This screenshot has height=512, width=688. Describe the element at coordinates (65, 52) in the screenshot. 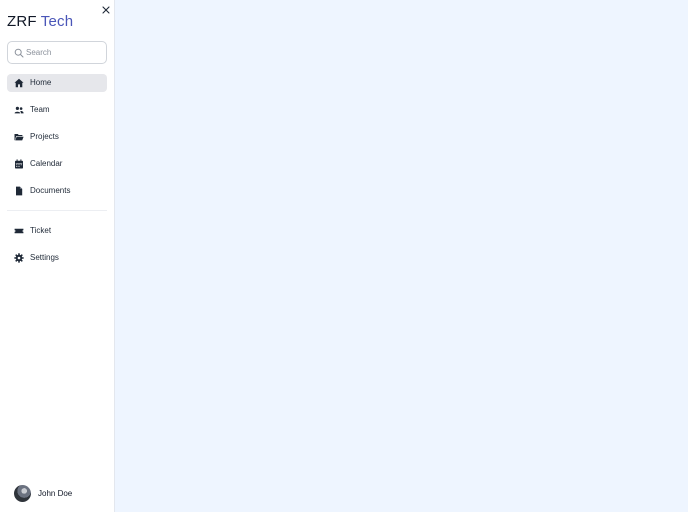

I see `search-input` at that location.